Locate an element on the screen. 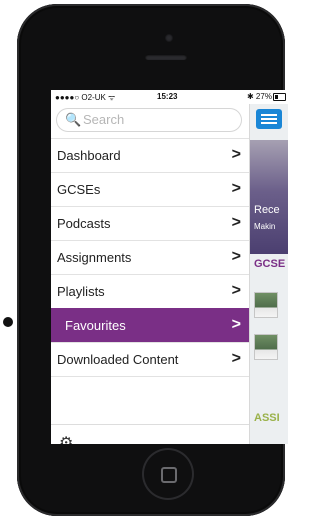 The image size is (320, 518). menu-item-label: Dashboard is located at coordinates (89, 155).